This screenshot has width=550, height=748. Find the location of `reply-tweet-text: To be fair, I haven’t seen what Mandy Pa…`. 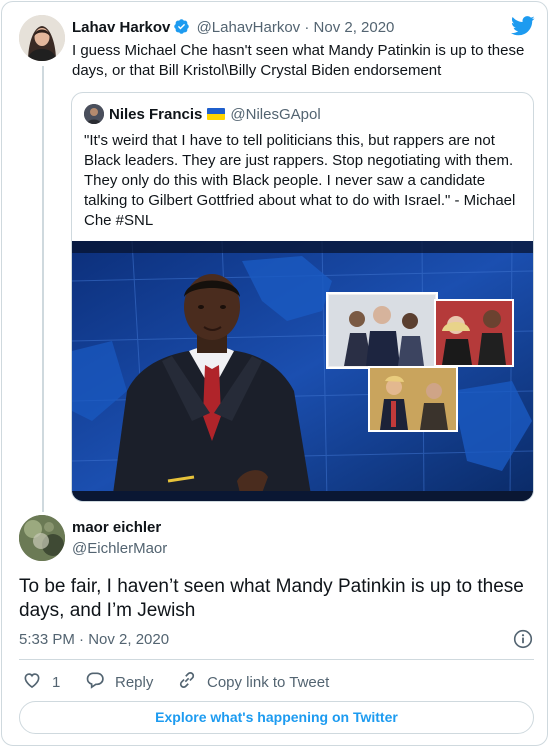

reply-tweet-text: To be fair, I haven’t seen what Mandy Pa… is located at coordinates (271, 598).